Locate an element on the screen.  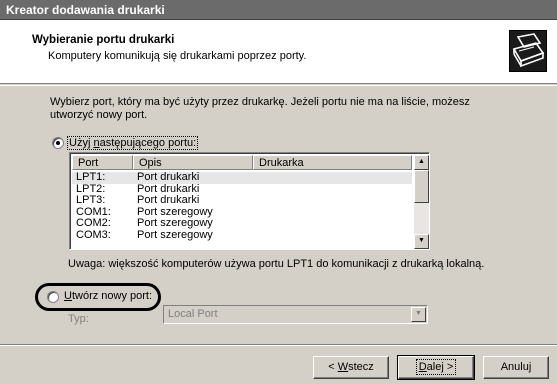
cancel-button-label: Anuluj is located at coordinates (516, 367).